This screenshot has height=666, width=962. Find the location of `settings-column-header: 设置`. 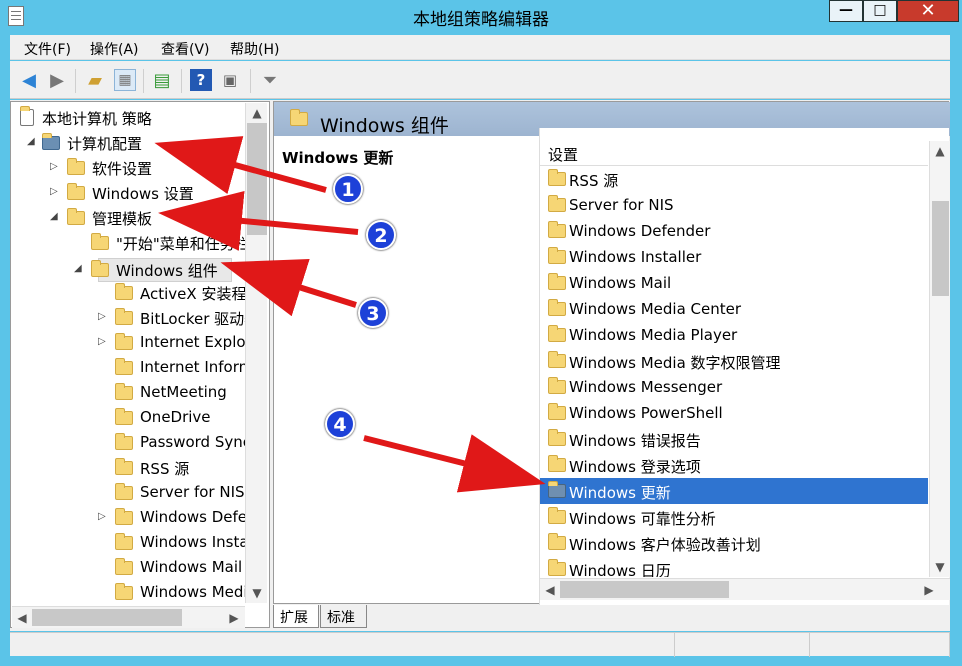

settings-column-header: 设置 is located at coordinates (734, 153).